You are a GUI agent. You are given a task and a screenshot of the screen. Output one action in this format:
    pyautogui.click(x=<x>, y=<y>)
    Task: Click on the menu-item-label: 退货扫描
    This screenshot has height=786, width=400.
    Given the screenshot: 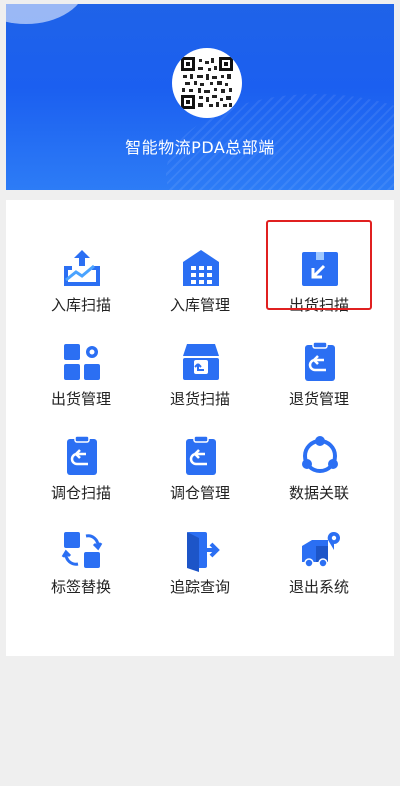 What is the action you would take?
    pyautogui.click(x=199, y=399)
    